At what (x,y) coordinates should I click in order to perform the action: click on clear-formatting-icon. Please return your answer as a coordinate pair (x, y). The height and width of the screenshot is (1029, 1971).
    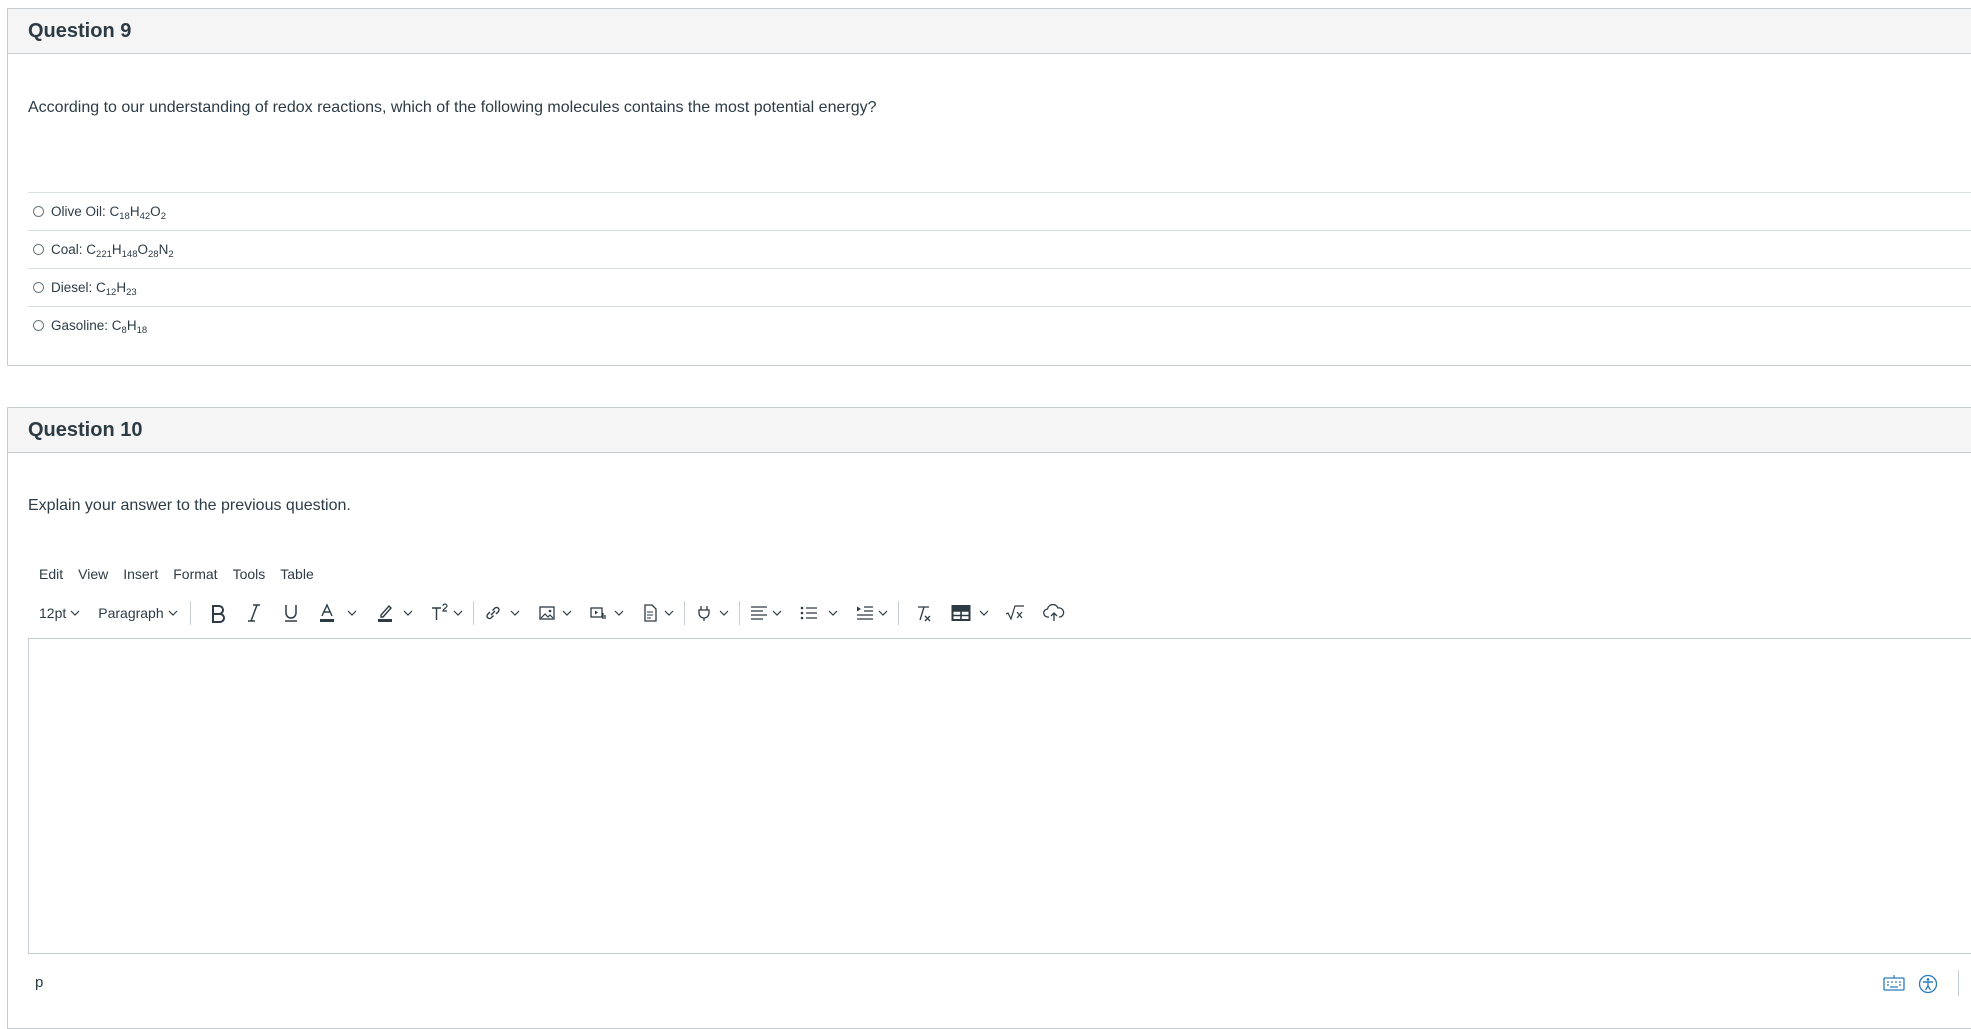
    Looking at the image, I should click on (924, 614).